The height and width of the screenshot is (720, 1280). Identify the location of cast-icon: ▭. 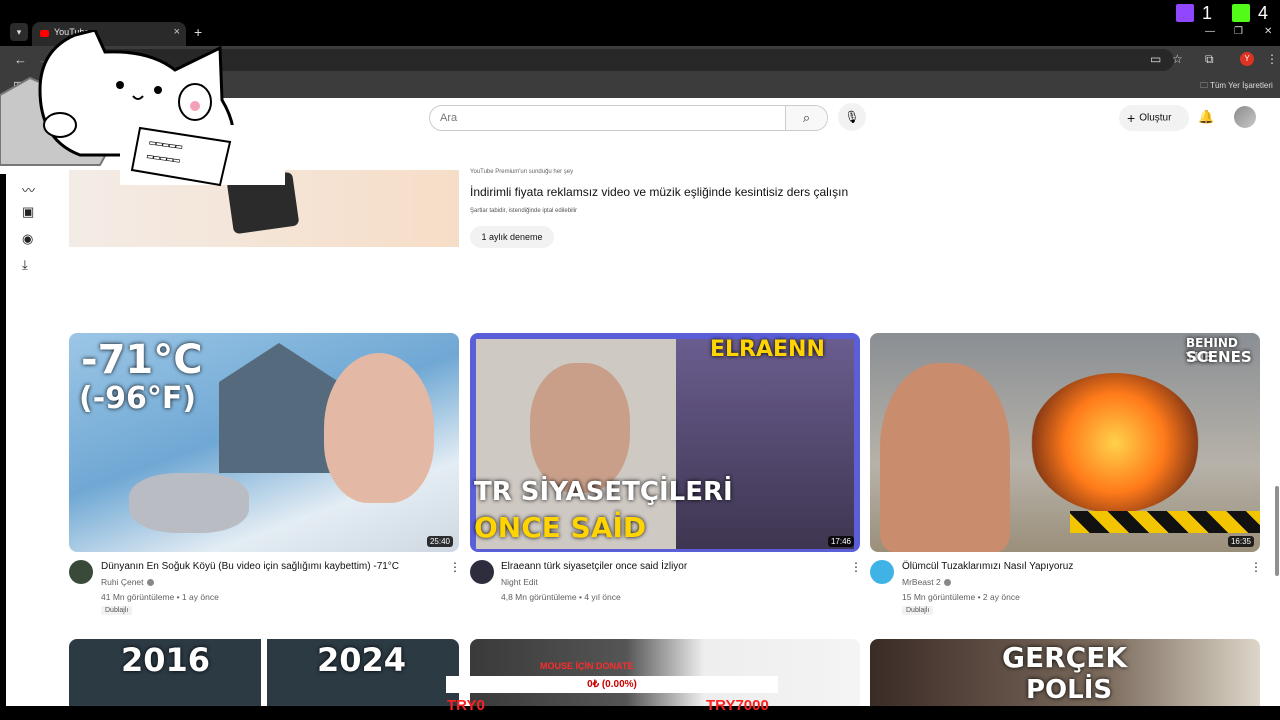
(1155, 59).